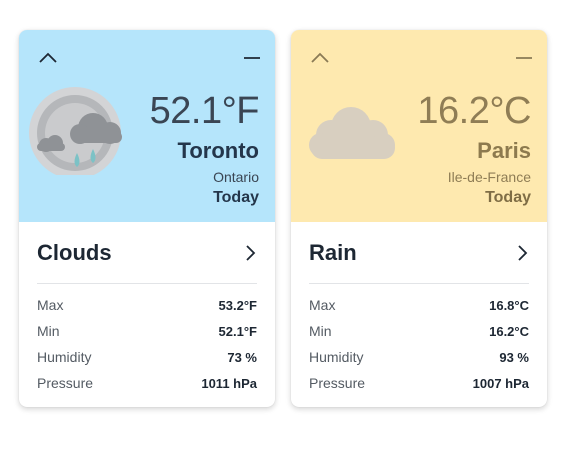 The height and width of the screenshot is (453, 574). I want to click on condition-label: Clouds, so click(74, 252).